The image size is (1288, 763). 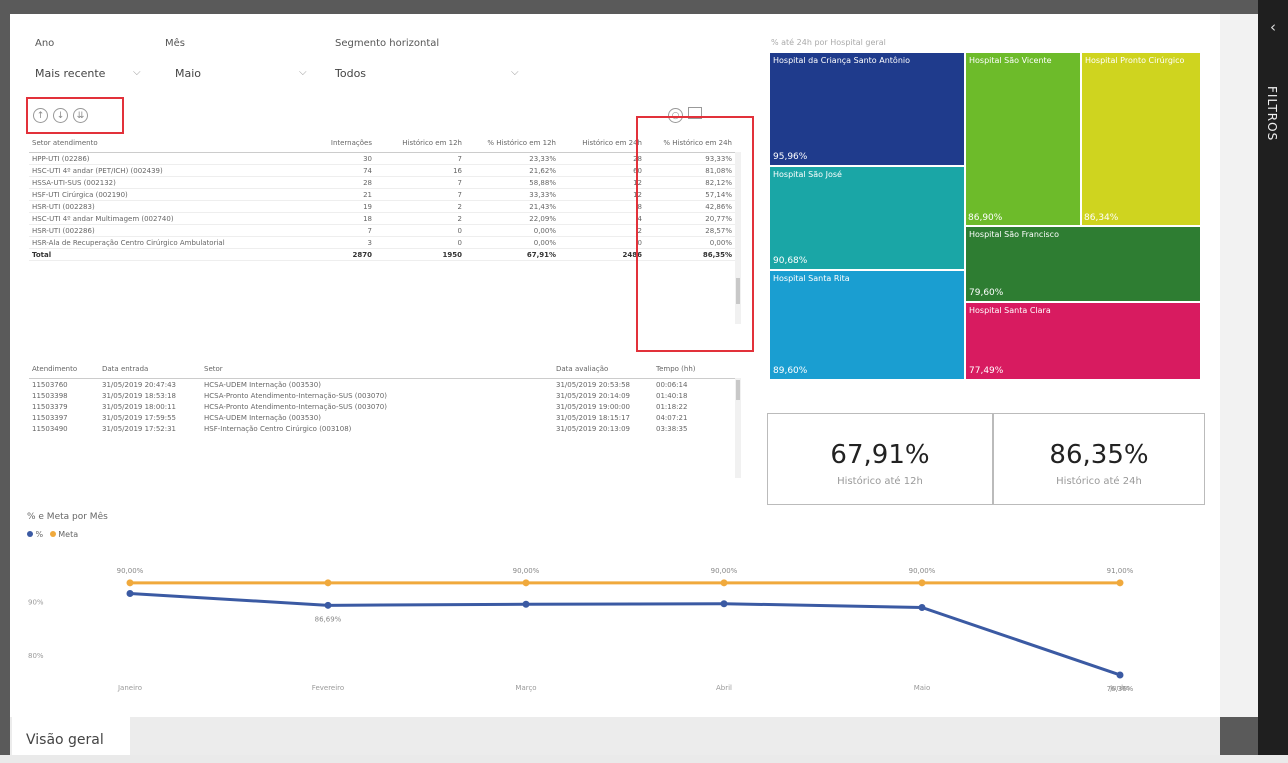 What do you see at coordinates (420, 254) in the screenshot?
I see `total-cell: 1950` at bounding box center [420, 254].